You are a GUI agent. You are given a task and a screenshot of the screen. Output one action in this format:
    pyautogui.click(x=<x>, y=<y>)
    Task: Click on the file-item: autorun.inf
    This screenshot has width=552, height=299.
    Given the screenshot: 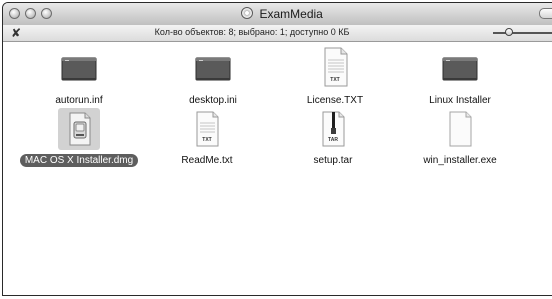 What is the action you would take?
    pyautogui.click(x=79, y=79)
    